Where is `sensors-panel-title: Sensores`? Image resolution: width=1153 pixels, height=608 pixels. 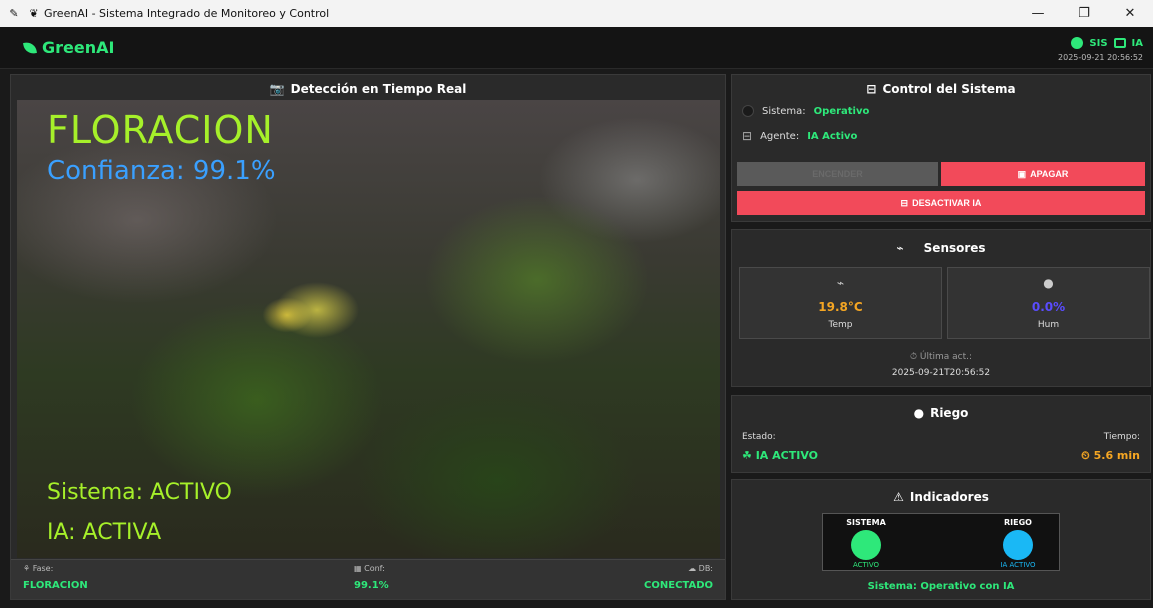 sensors-panel-title: Sensores is located at coordinates (954, 248).